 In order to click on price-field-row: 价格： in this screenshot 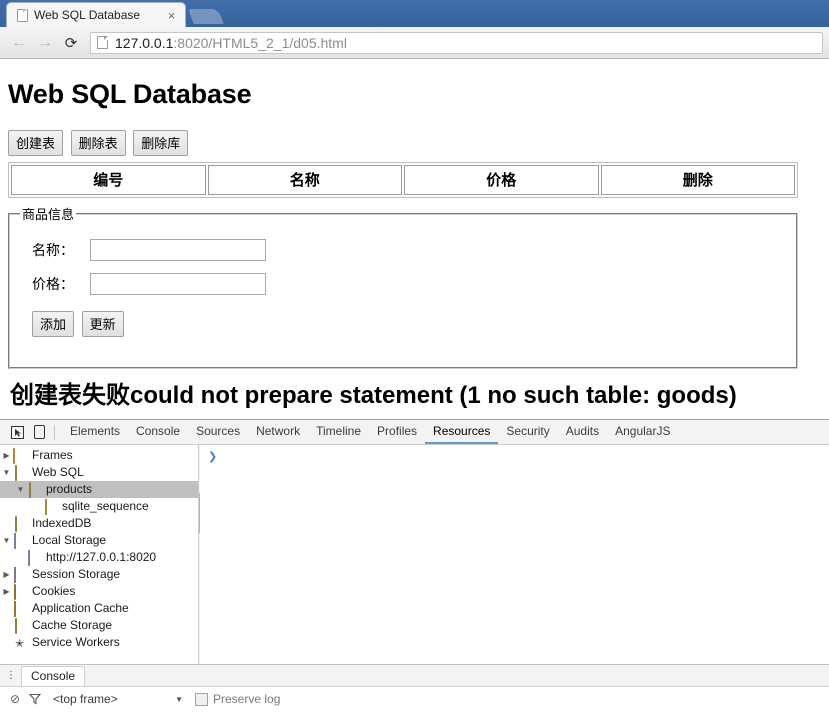, I will do `click(409, 284)`.